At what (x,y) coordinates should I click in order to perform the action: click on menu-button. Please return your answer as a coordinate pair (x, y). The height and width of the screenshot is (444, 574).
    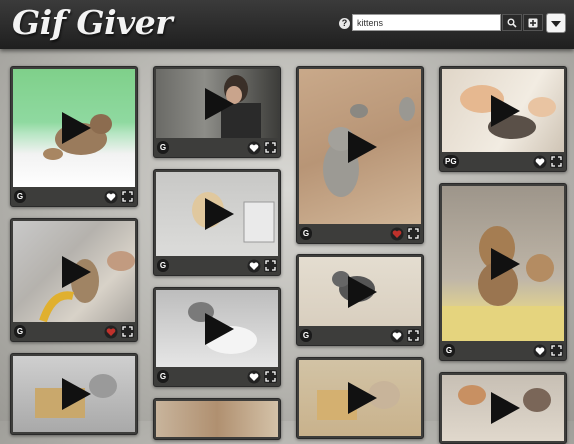
    Looking at the image, I should click on (556, 23).